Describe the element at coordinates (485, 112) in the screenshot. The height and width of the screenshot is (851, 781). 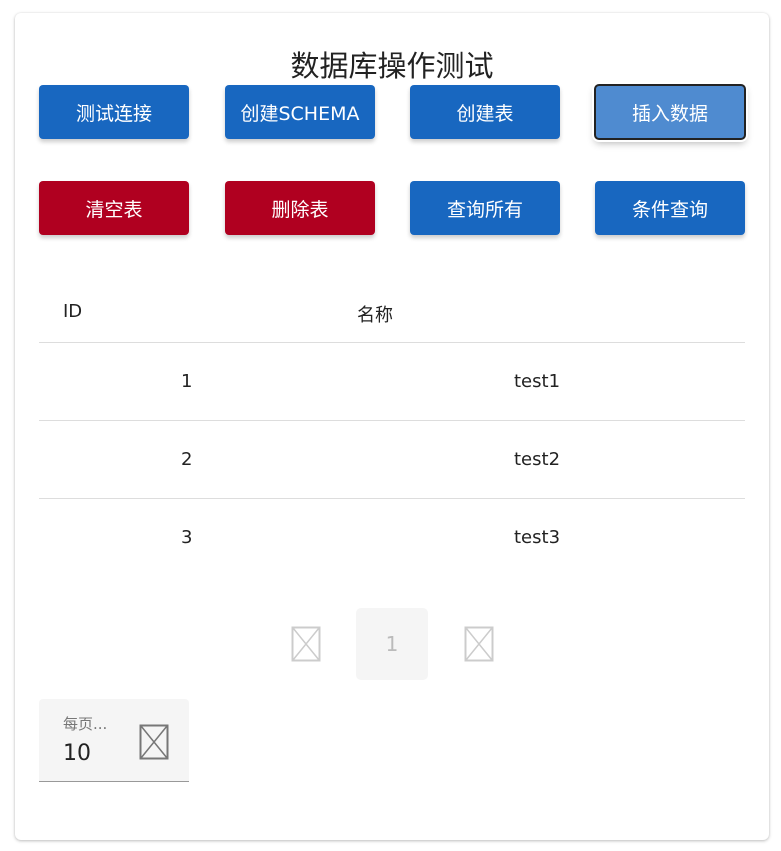
I see `create-table-button: 创建表` at that location.